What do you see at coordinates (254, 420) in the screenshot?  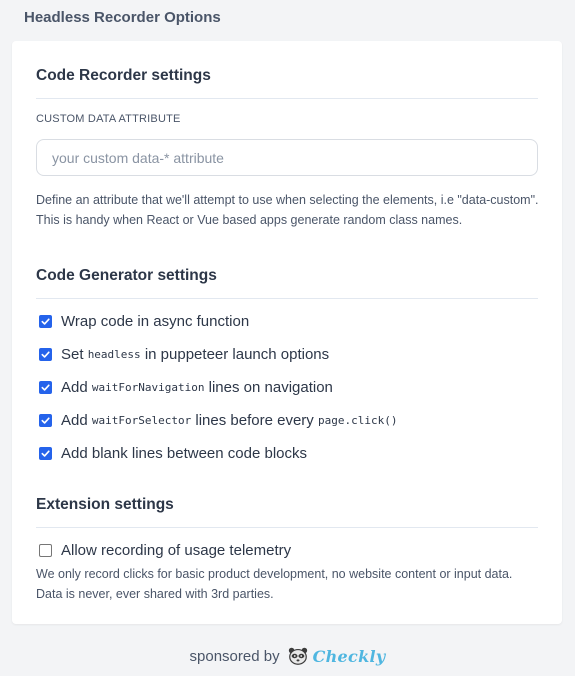 I see `wait-for-selector-label-suffix: lines before every` at bounding box center [254, 420].